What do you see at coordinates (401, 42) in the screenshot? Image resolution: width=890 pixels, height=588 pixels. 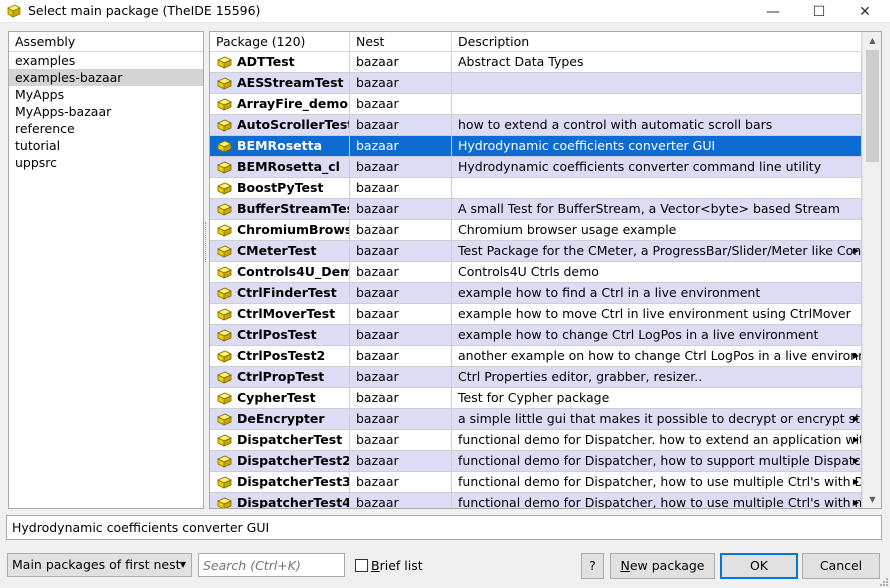 I see `column-header-nest: Nest` at bounding box center [401, 42].